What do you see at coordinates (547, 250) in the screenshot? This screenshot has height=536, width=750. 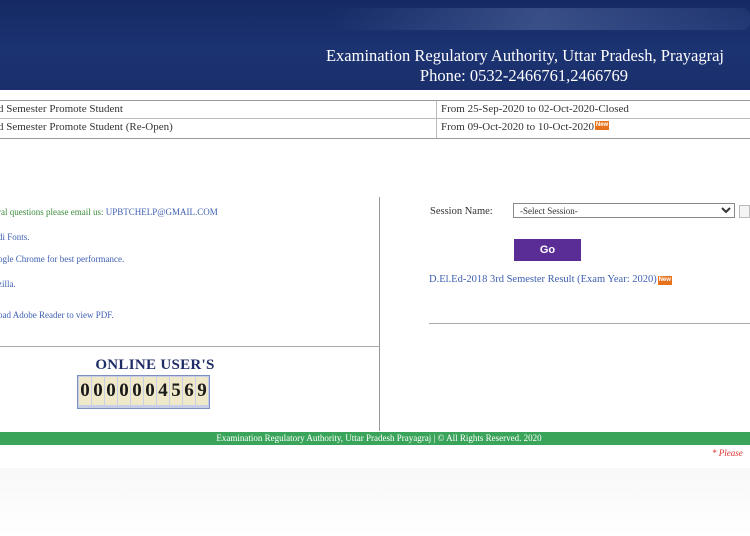 I see `go-button: Go` at bounding box center [547, 250].